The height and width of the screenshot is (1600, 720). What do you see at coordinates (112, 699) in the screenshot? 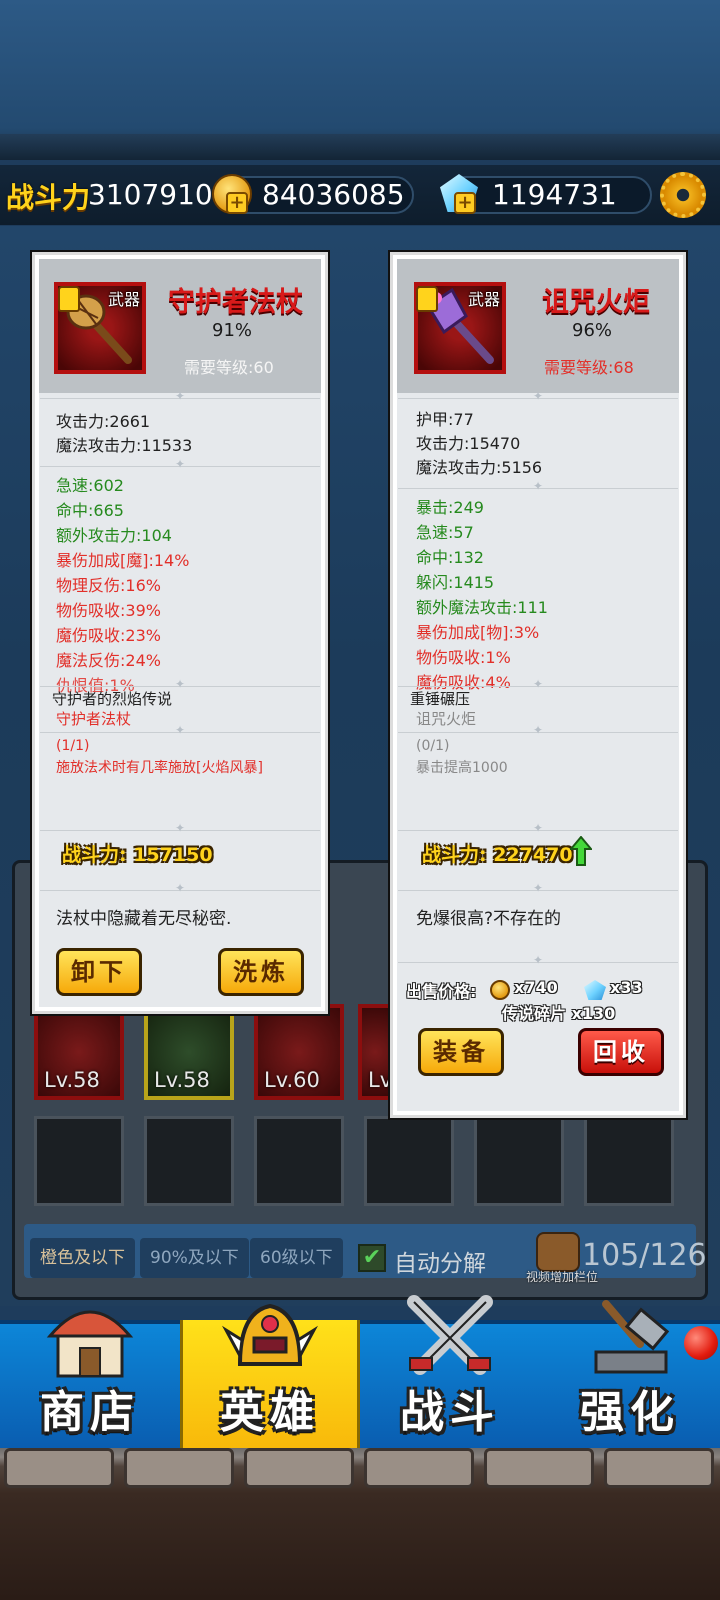
I see `legend-set-title: 守护者的烈焰传说` at bounding box center [112, 699].